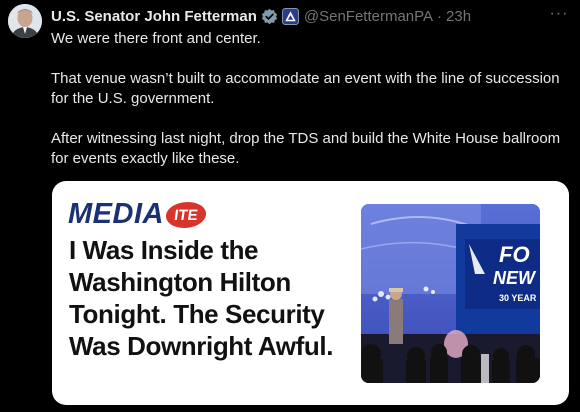 The width and height of the screenshot is (580, 412). I want to click on tweet-paragraph: We were there front and center., so click(156, 38).